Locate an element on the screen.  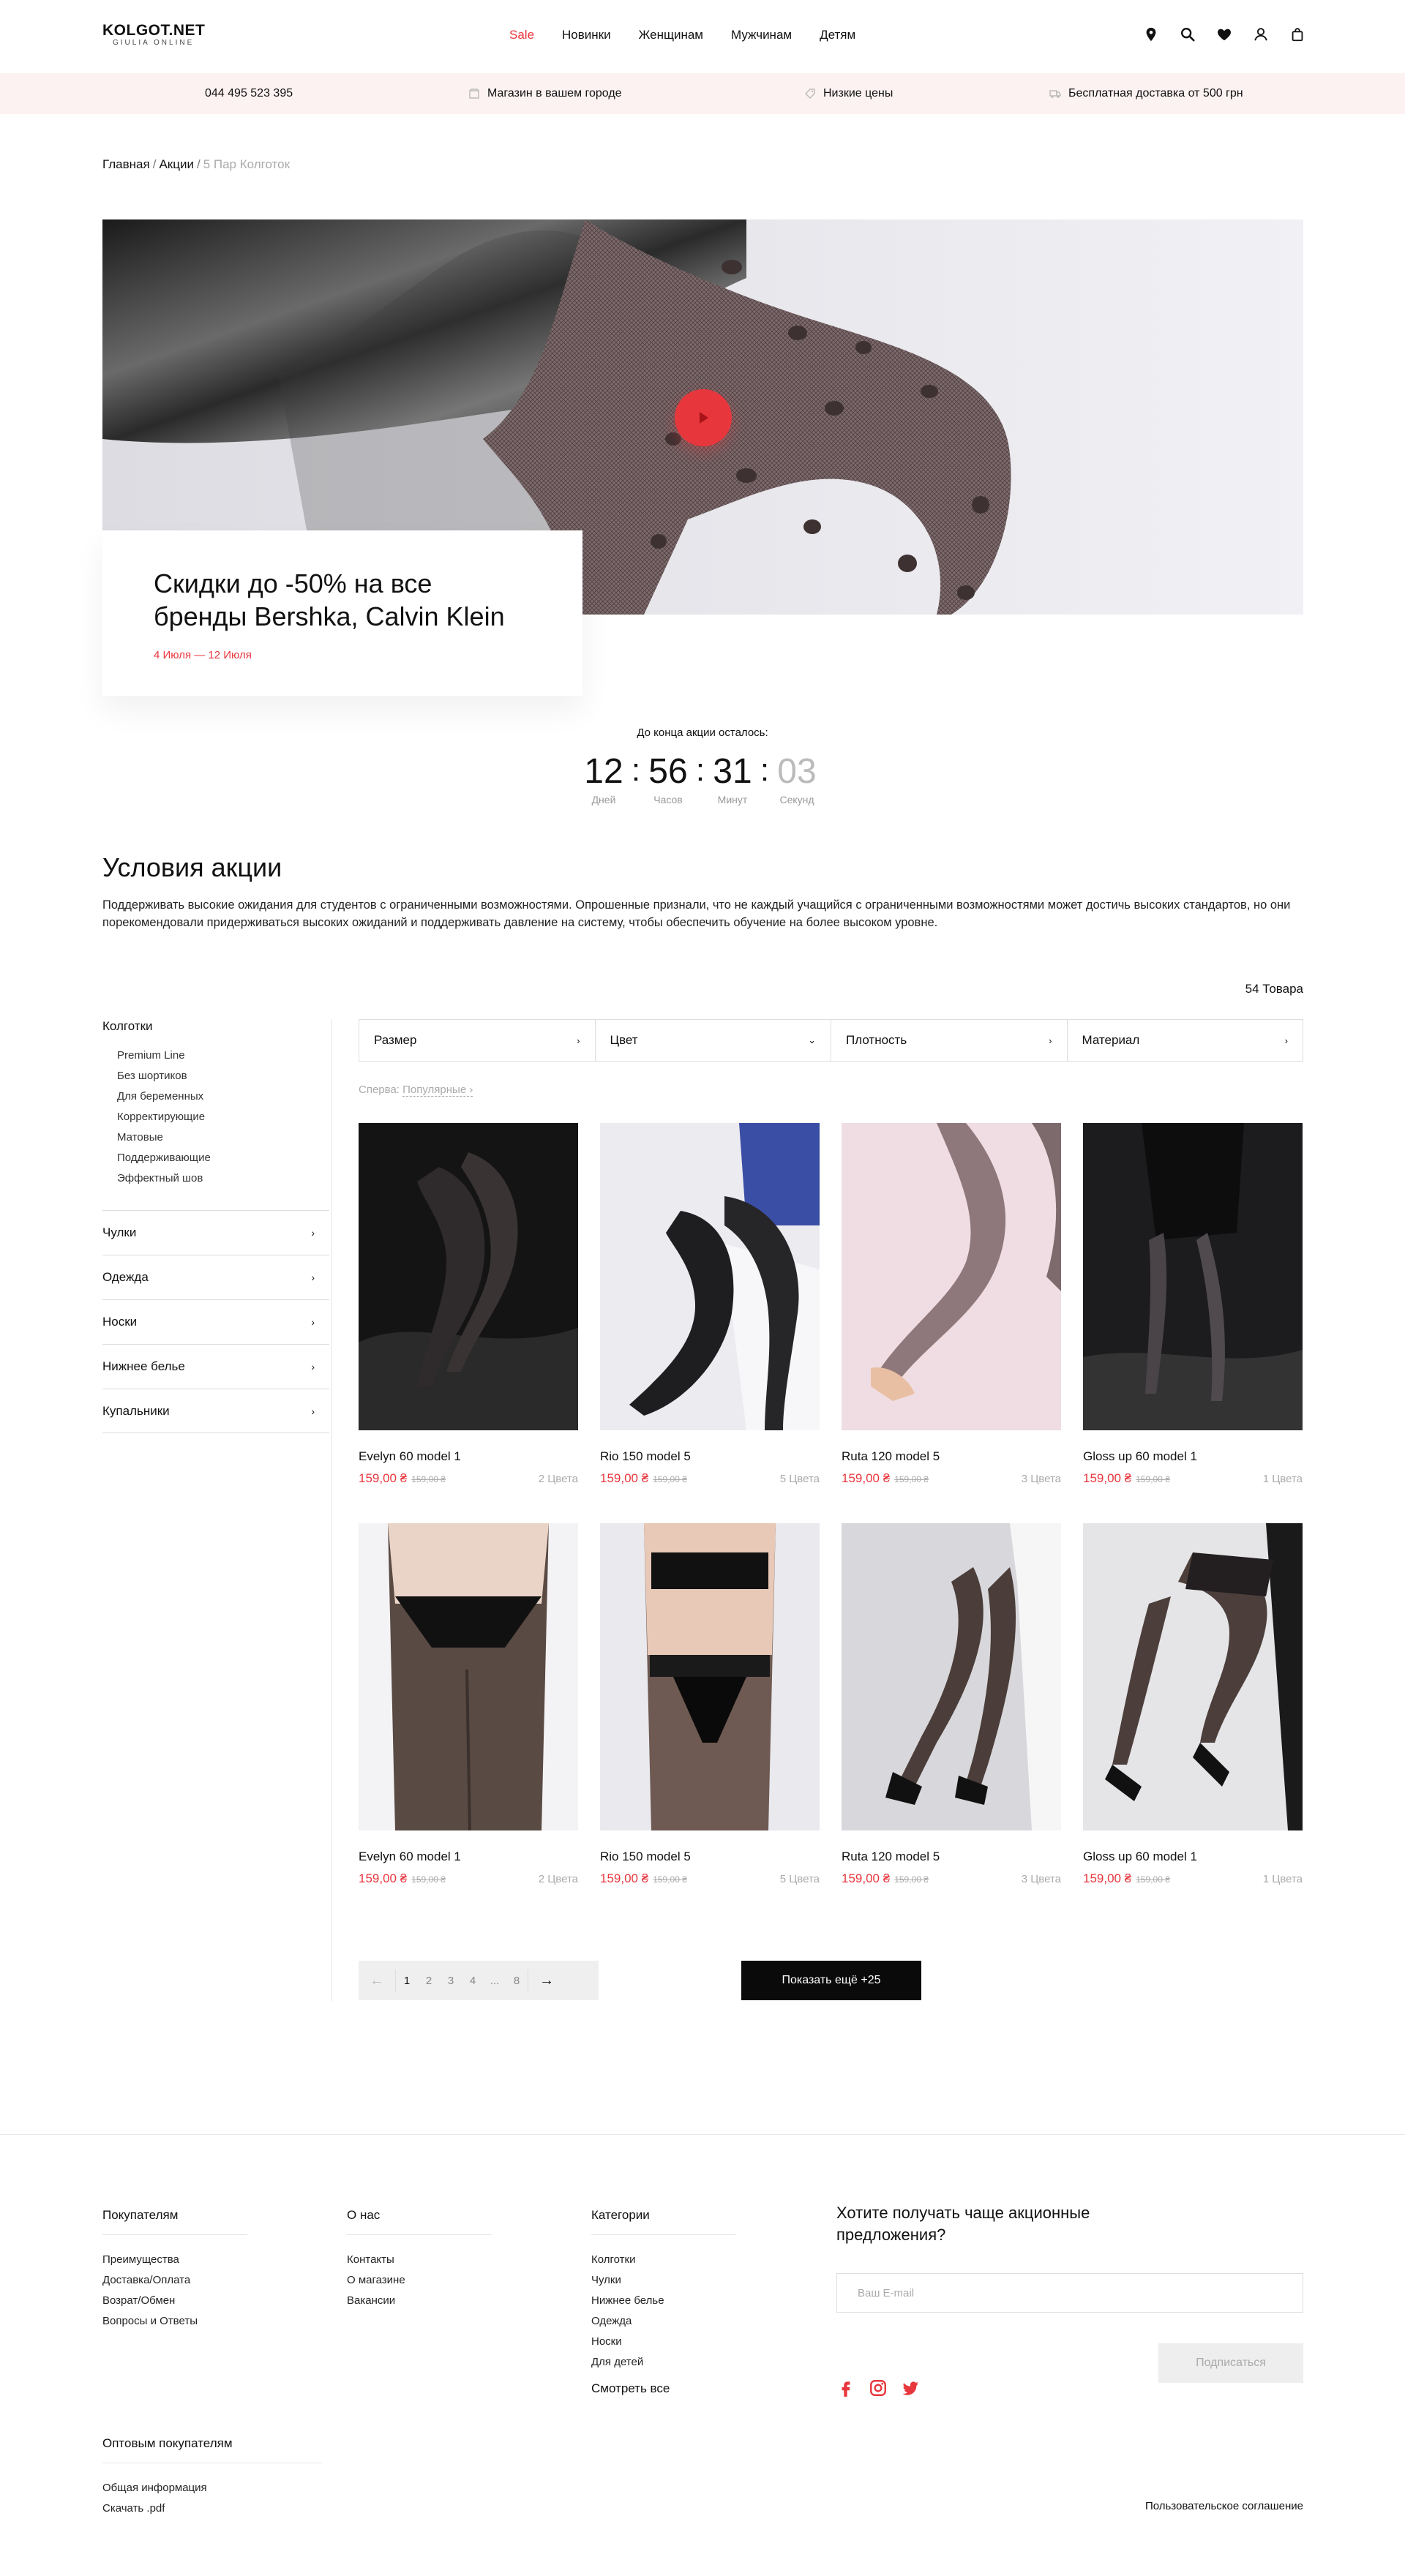
nav-kids: Детям is located at coordinates (837, 35).